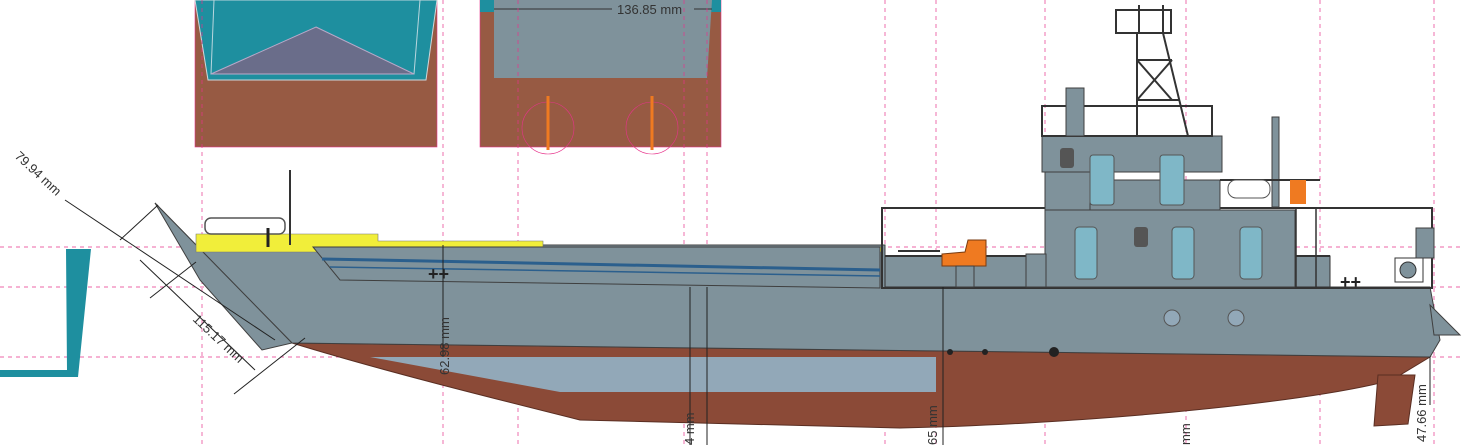 This screenshot has width=1462, height=445. I want to click on stern-fitting, so click(1445, 319).